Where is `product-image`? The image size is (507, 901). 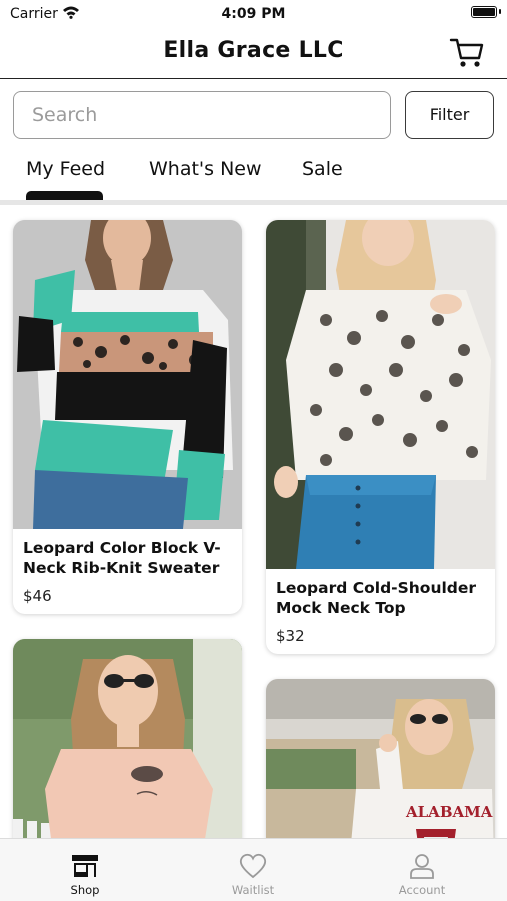
product-image is located at coordinates (127, 738).